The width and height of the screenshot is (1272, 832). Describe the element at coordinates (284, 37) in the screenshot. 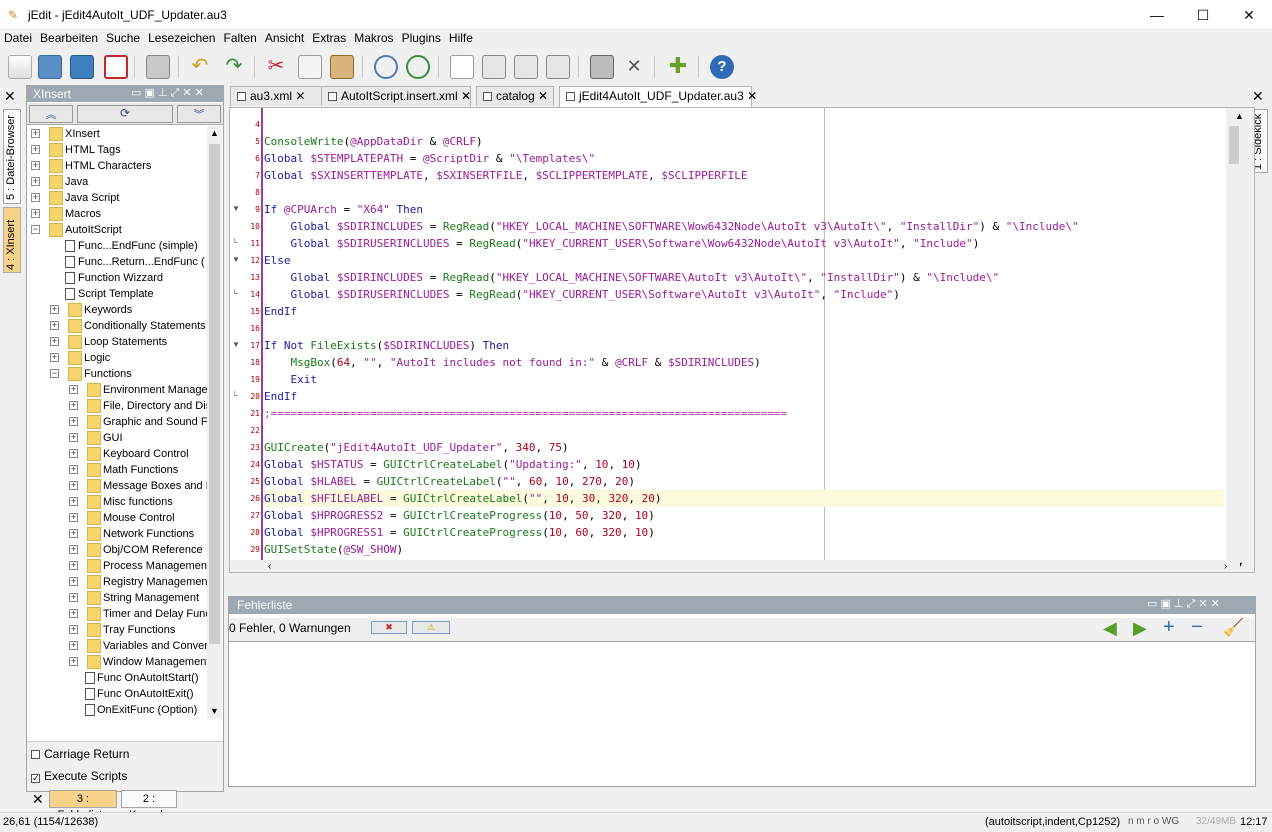

I see `menu-ansicht: Ansicht` at that location.